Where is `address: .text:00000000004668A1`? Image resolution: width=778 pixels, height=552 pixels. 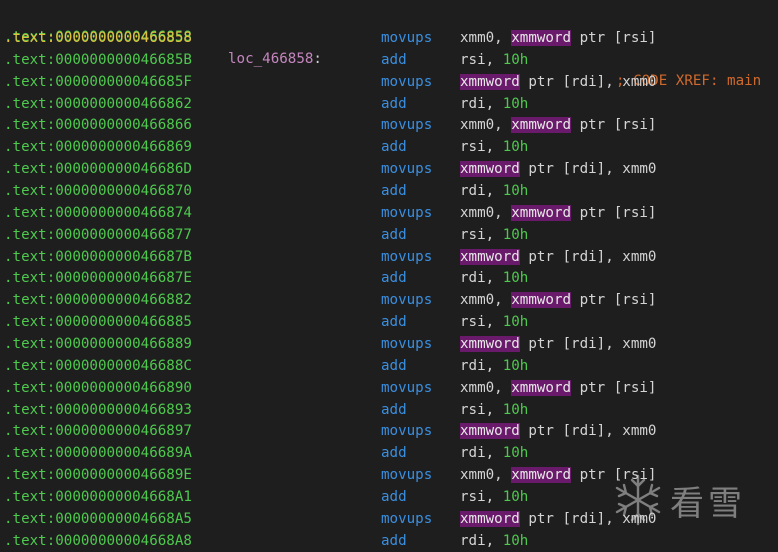 address: .text:00000000004668A1 is located at coordinates (98, 497).